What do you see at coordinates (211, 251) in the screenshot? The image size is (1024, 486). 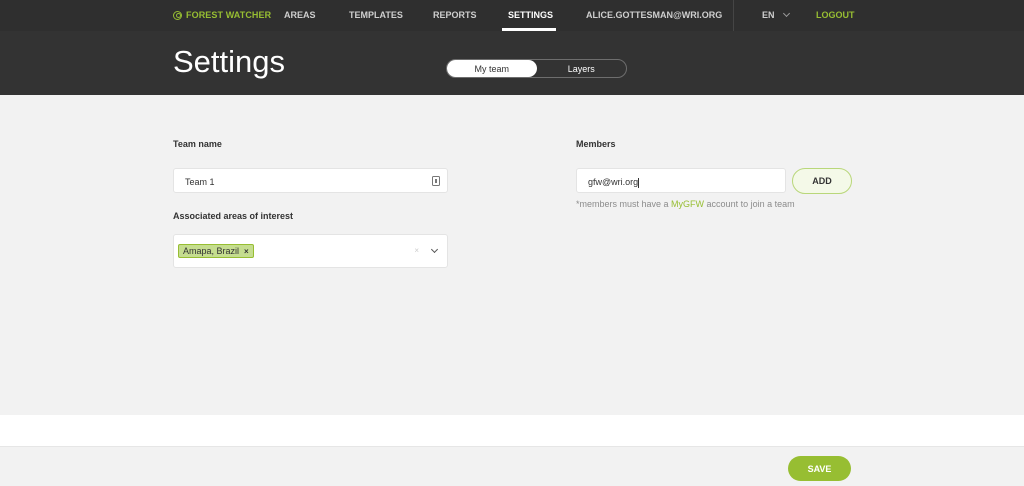 I see `area-chip-label: Amapa, Brazil` at bounding box center [211, 251].